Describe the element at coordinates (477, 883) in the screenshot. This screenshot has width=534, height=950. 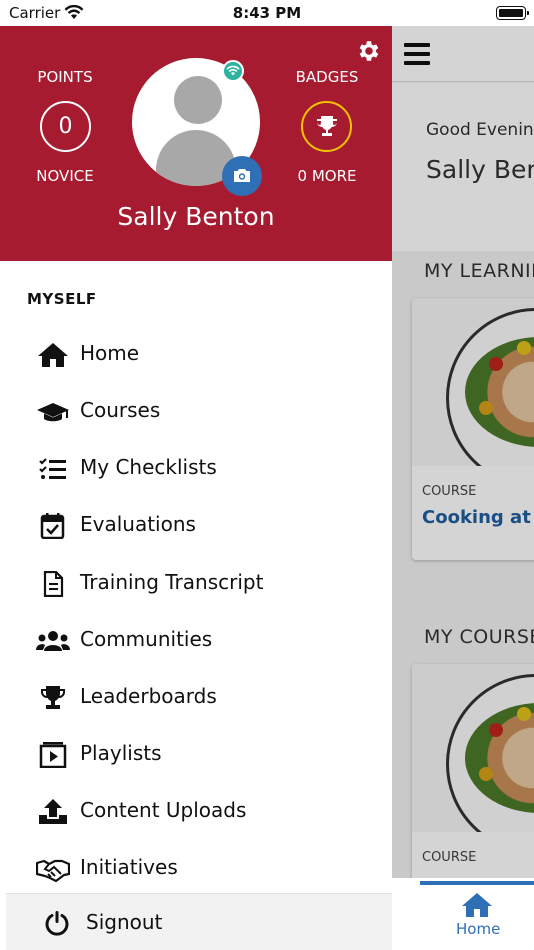
I see `tab-indicator` at that location.